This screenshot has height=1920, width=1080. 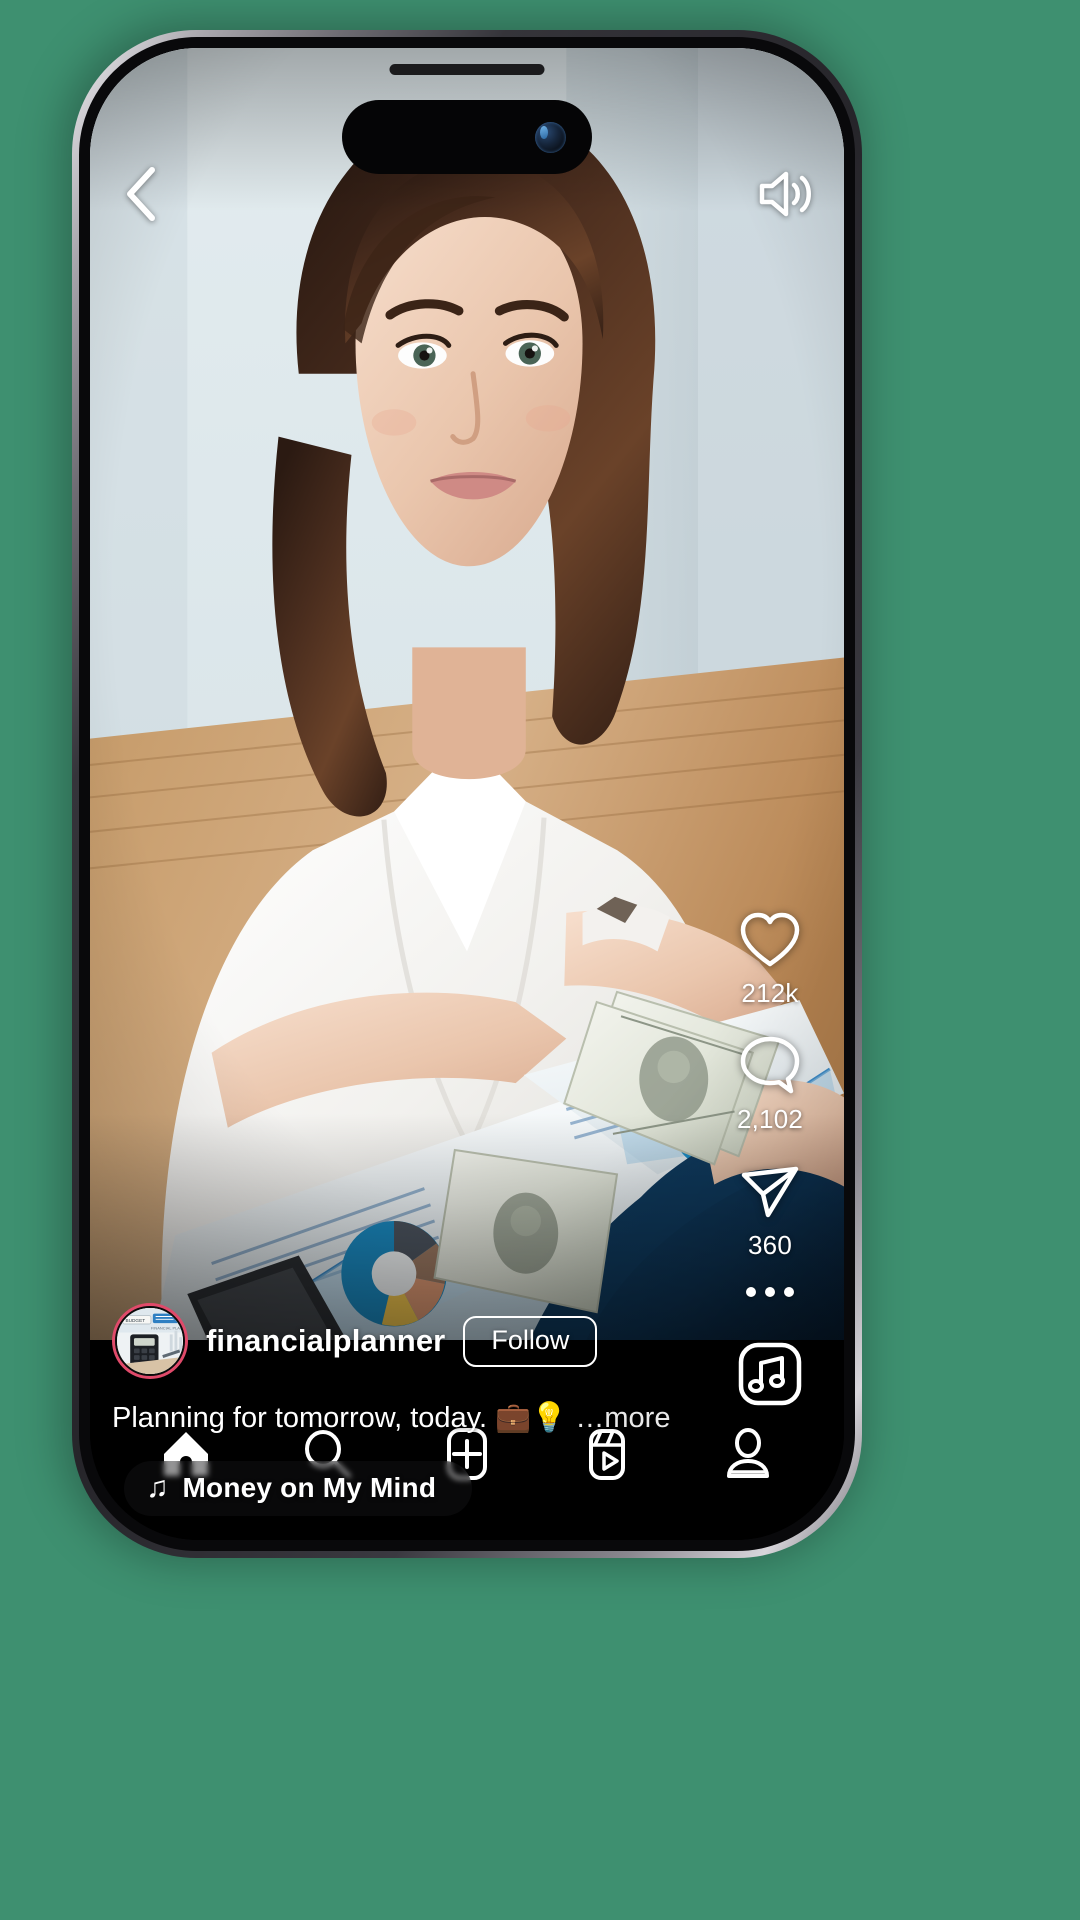 I want to click on share-button: 360, so click(x=770, y=1211).